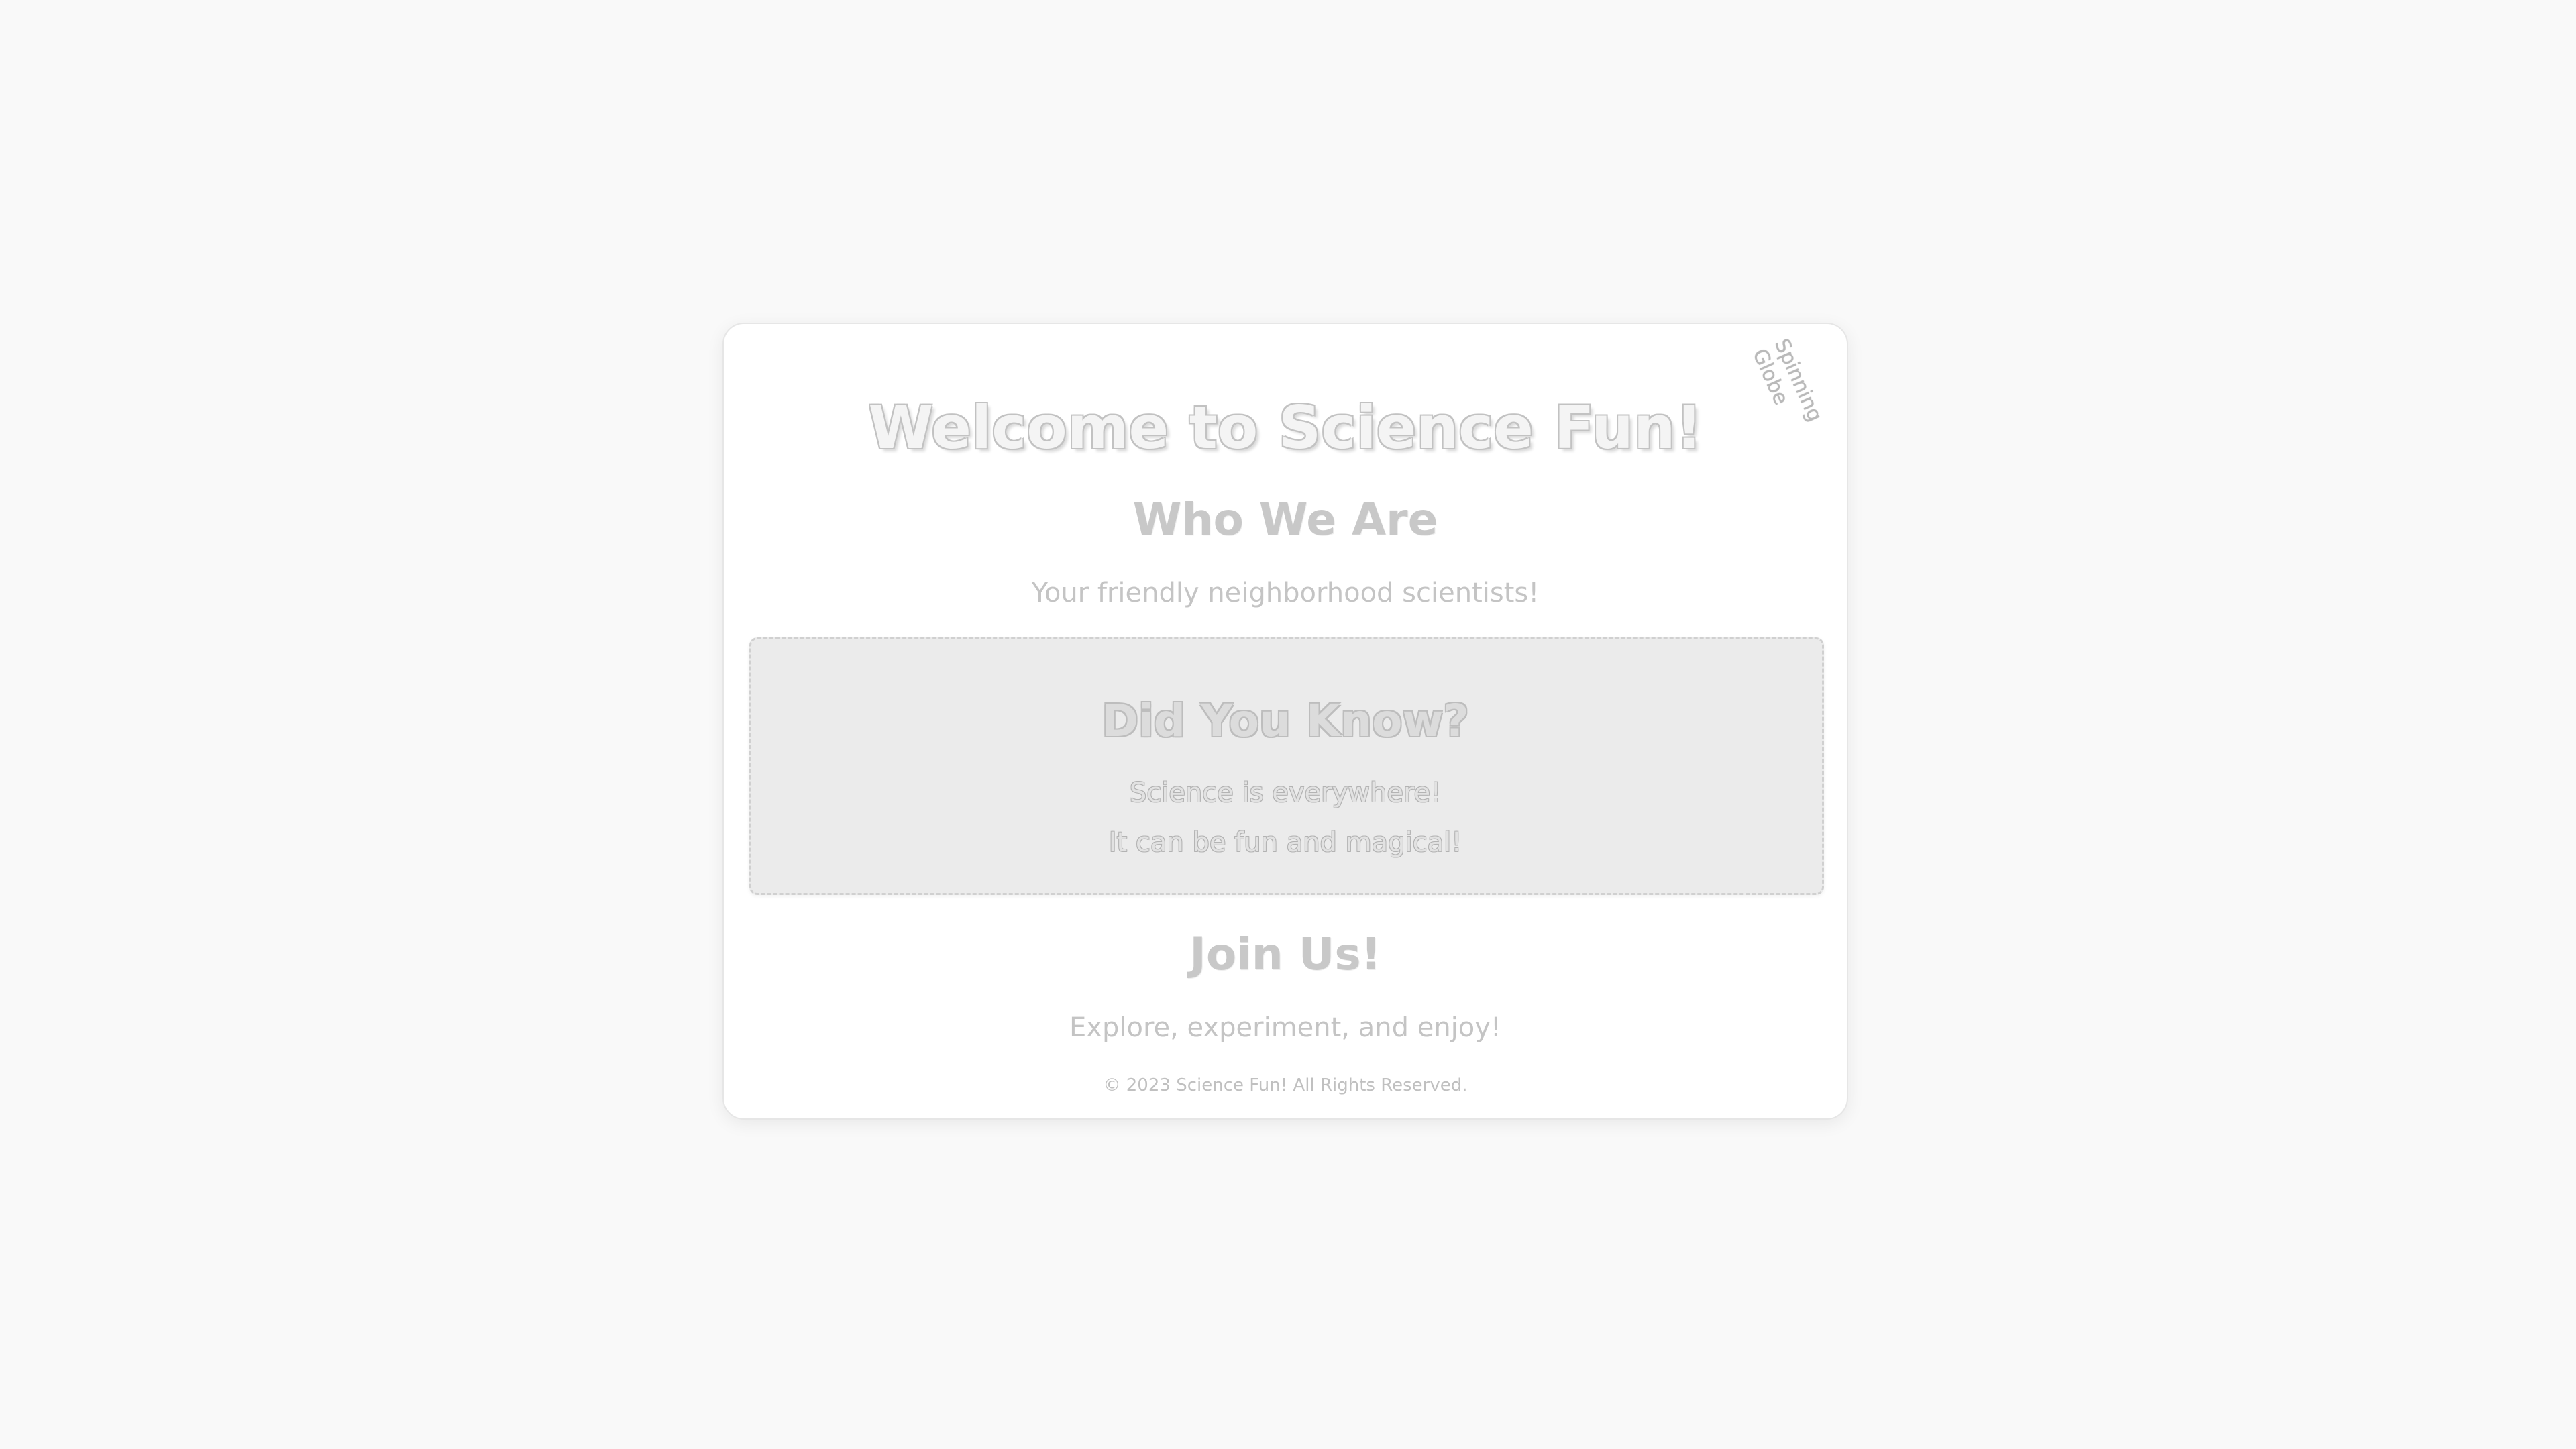 Image resolution: width=2576 pixels, height=1449 pixels. What do you see at coordinates (1285, 593) in the screenshot?
I see `about-text: Your friendly neighborhood scientists!` at bounding box center [1285, 593].